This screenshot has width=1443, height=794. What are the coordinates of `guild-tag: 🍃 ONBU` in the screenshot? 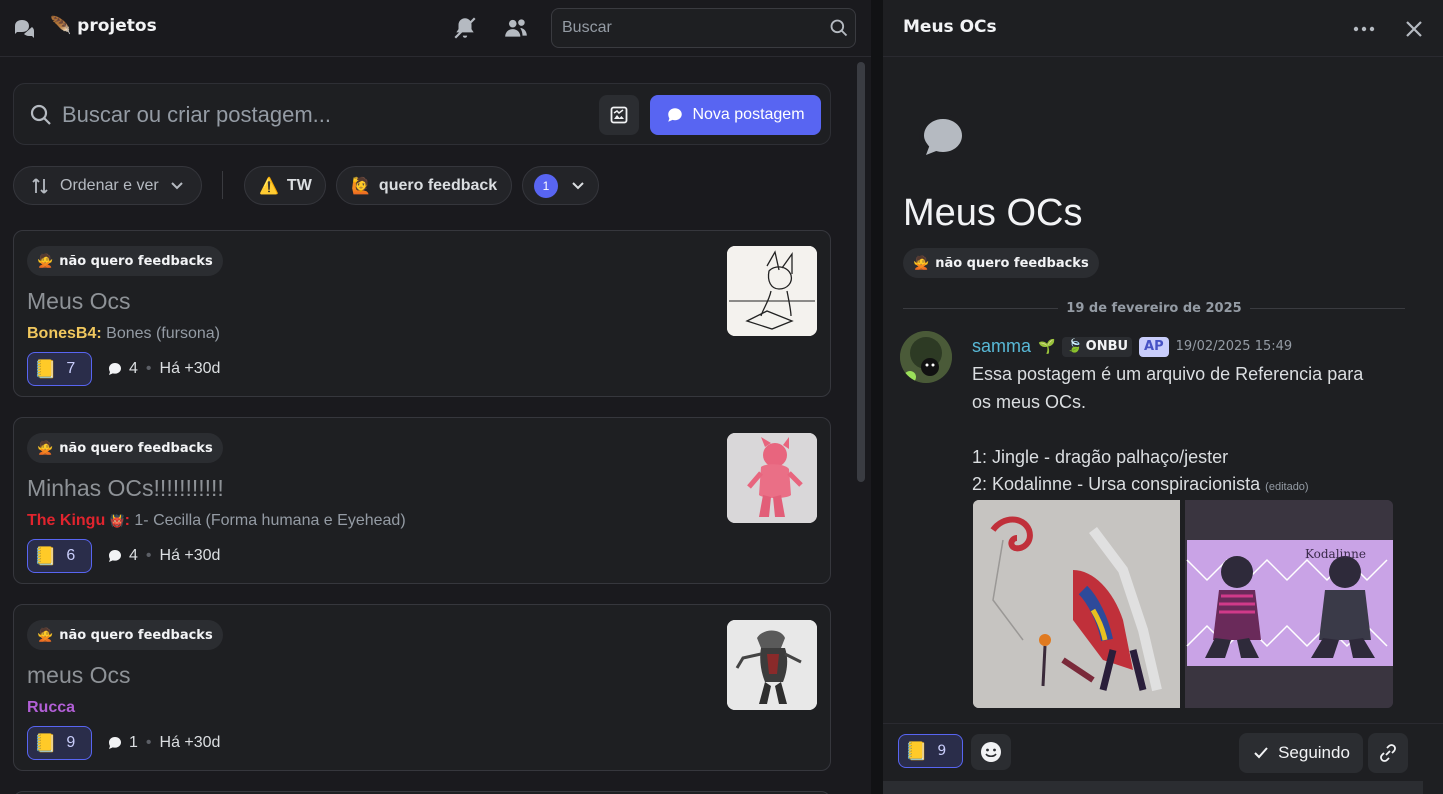 It's located at (1097, 346).